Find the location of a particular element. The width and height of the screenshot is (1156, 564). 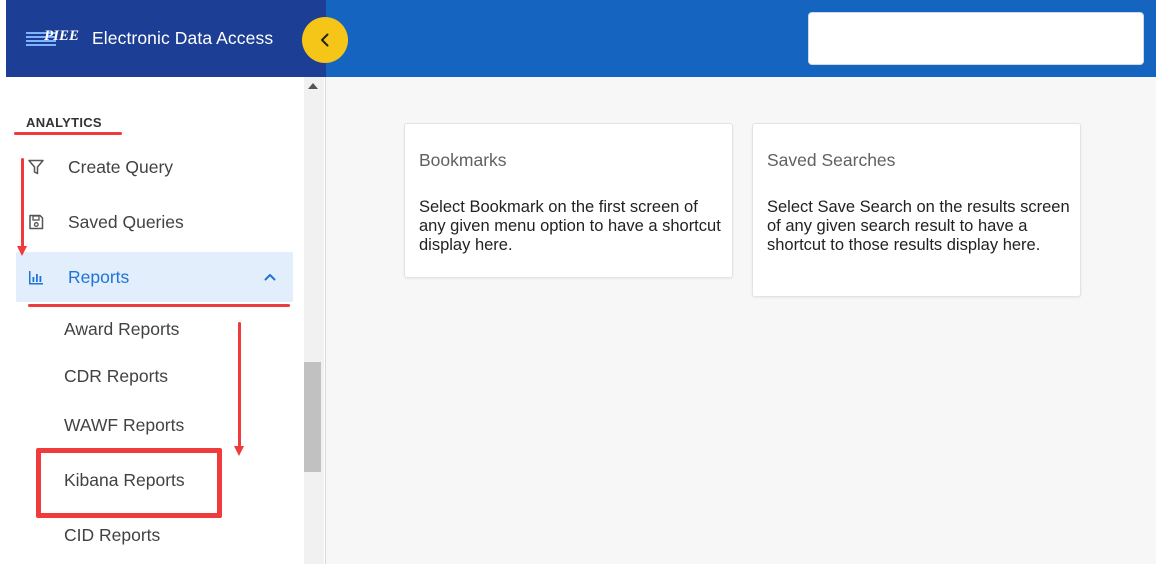

sidebar-subitem-award-reports: Award Reports is located at coordinates (121, 329).